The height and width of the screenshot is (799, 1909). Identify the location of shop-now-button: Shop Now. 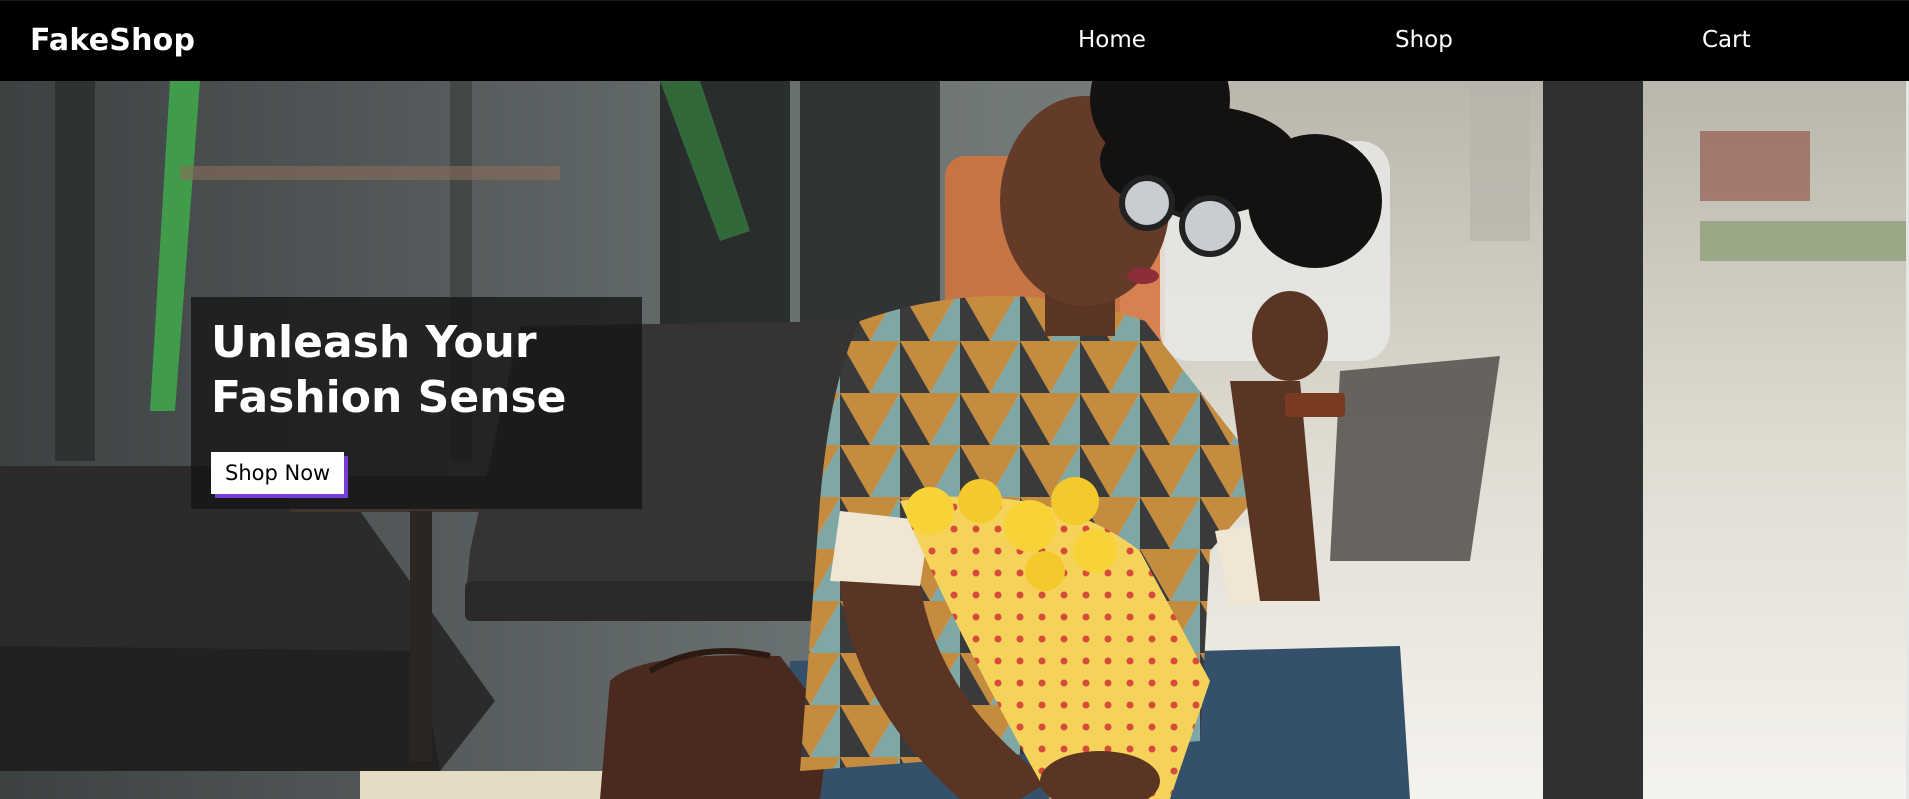
(278, 473).